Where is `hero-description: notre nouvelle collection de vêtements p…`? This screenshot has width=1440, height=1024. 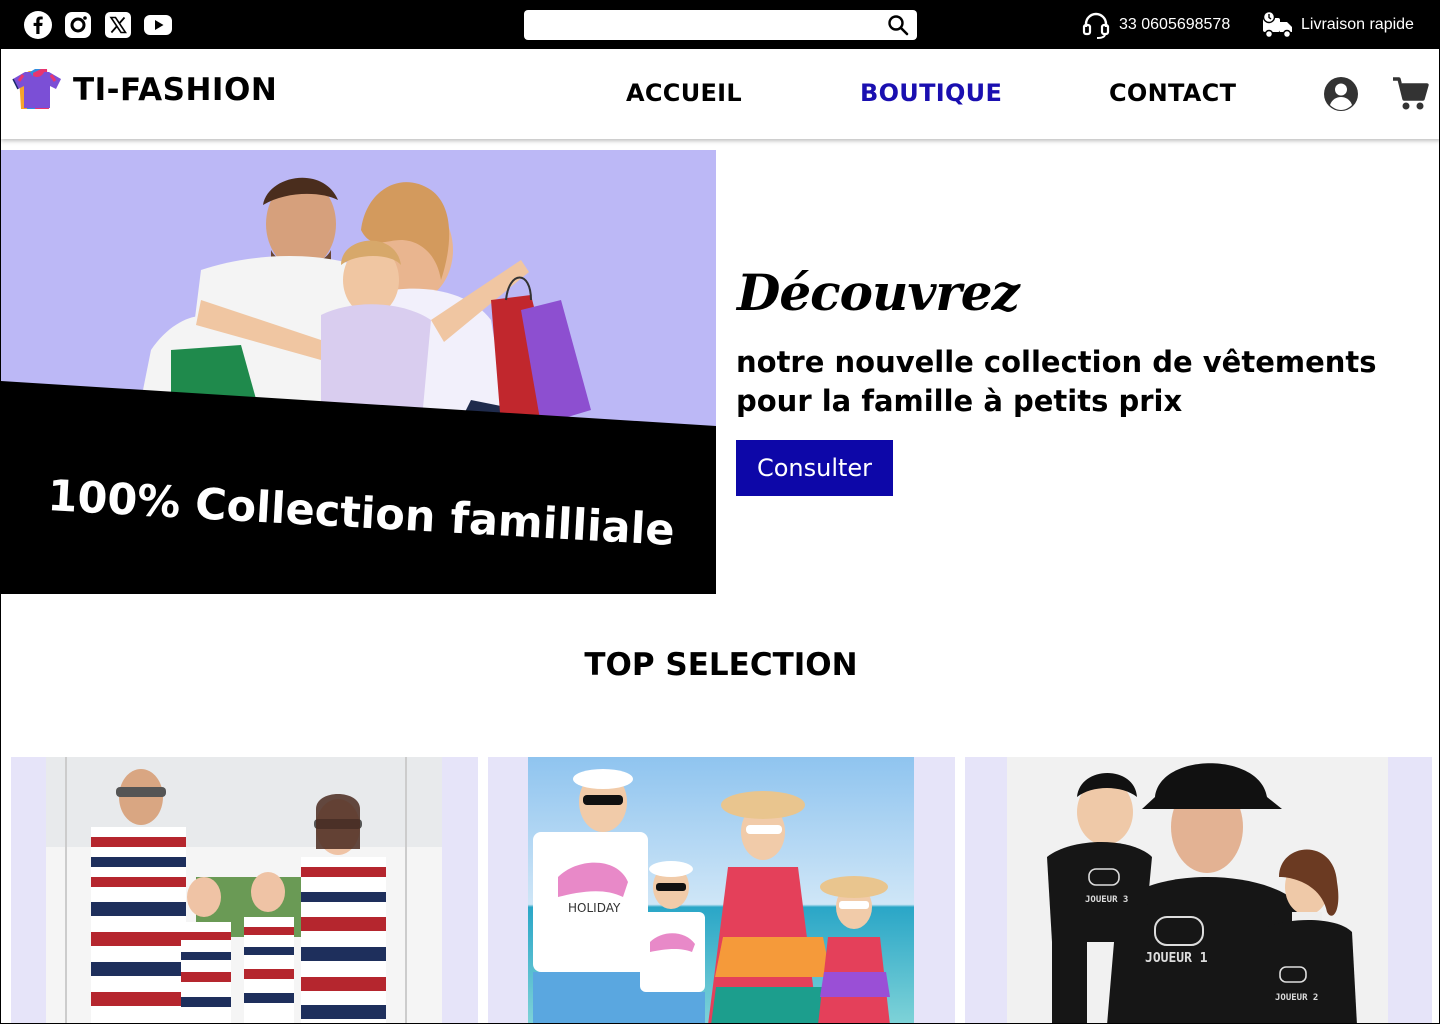
hero-description: notre nouvelle collection de vêtements p… is located at coordinates (1056, 381).